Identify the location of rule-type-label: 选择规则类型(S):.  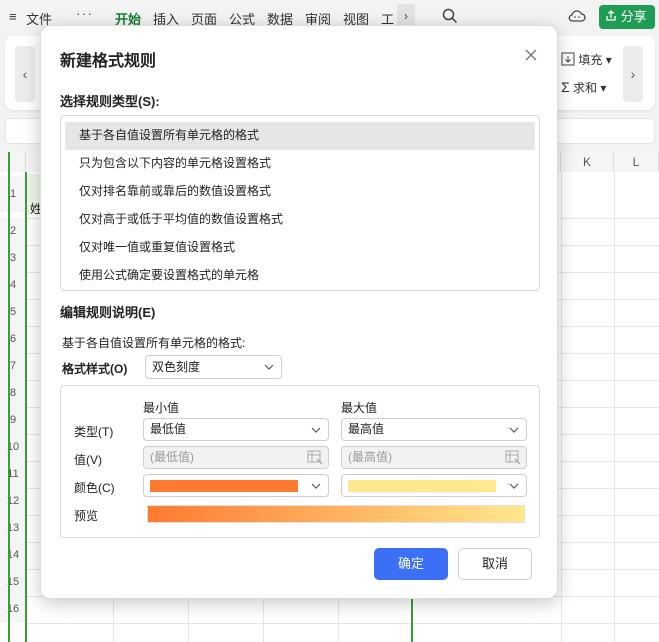
(110, 101).